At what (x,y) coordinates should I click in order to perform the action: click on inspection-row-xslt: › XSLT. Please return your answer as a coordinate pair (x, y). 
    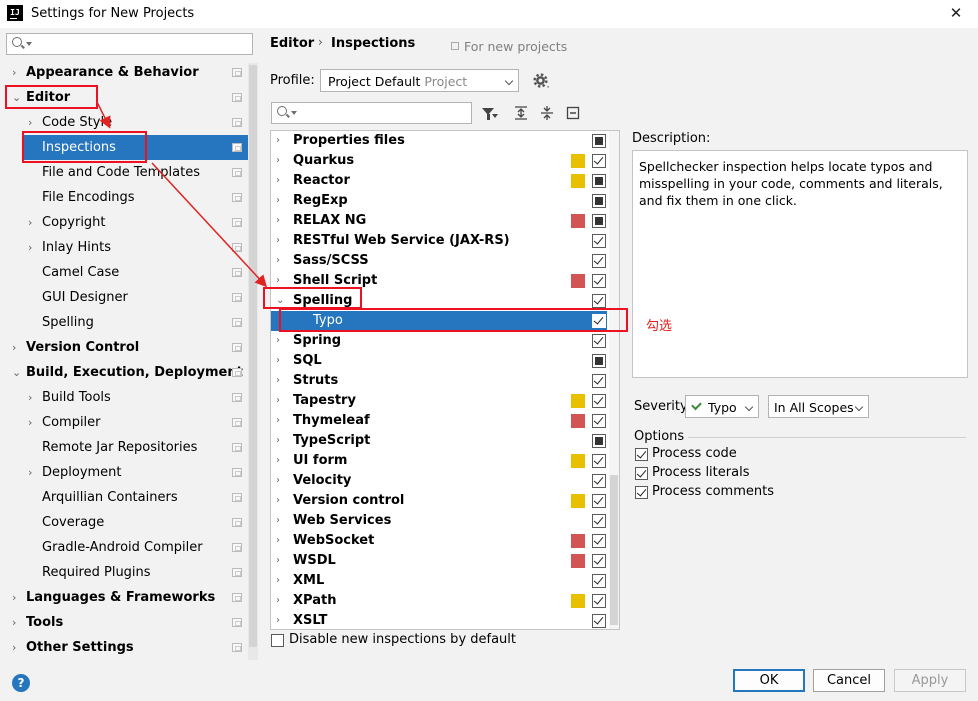
    Looking at the image, I should click on (439, 620).